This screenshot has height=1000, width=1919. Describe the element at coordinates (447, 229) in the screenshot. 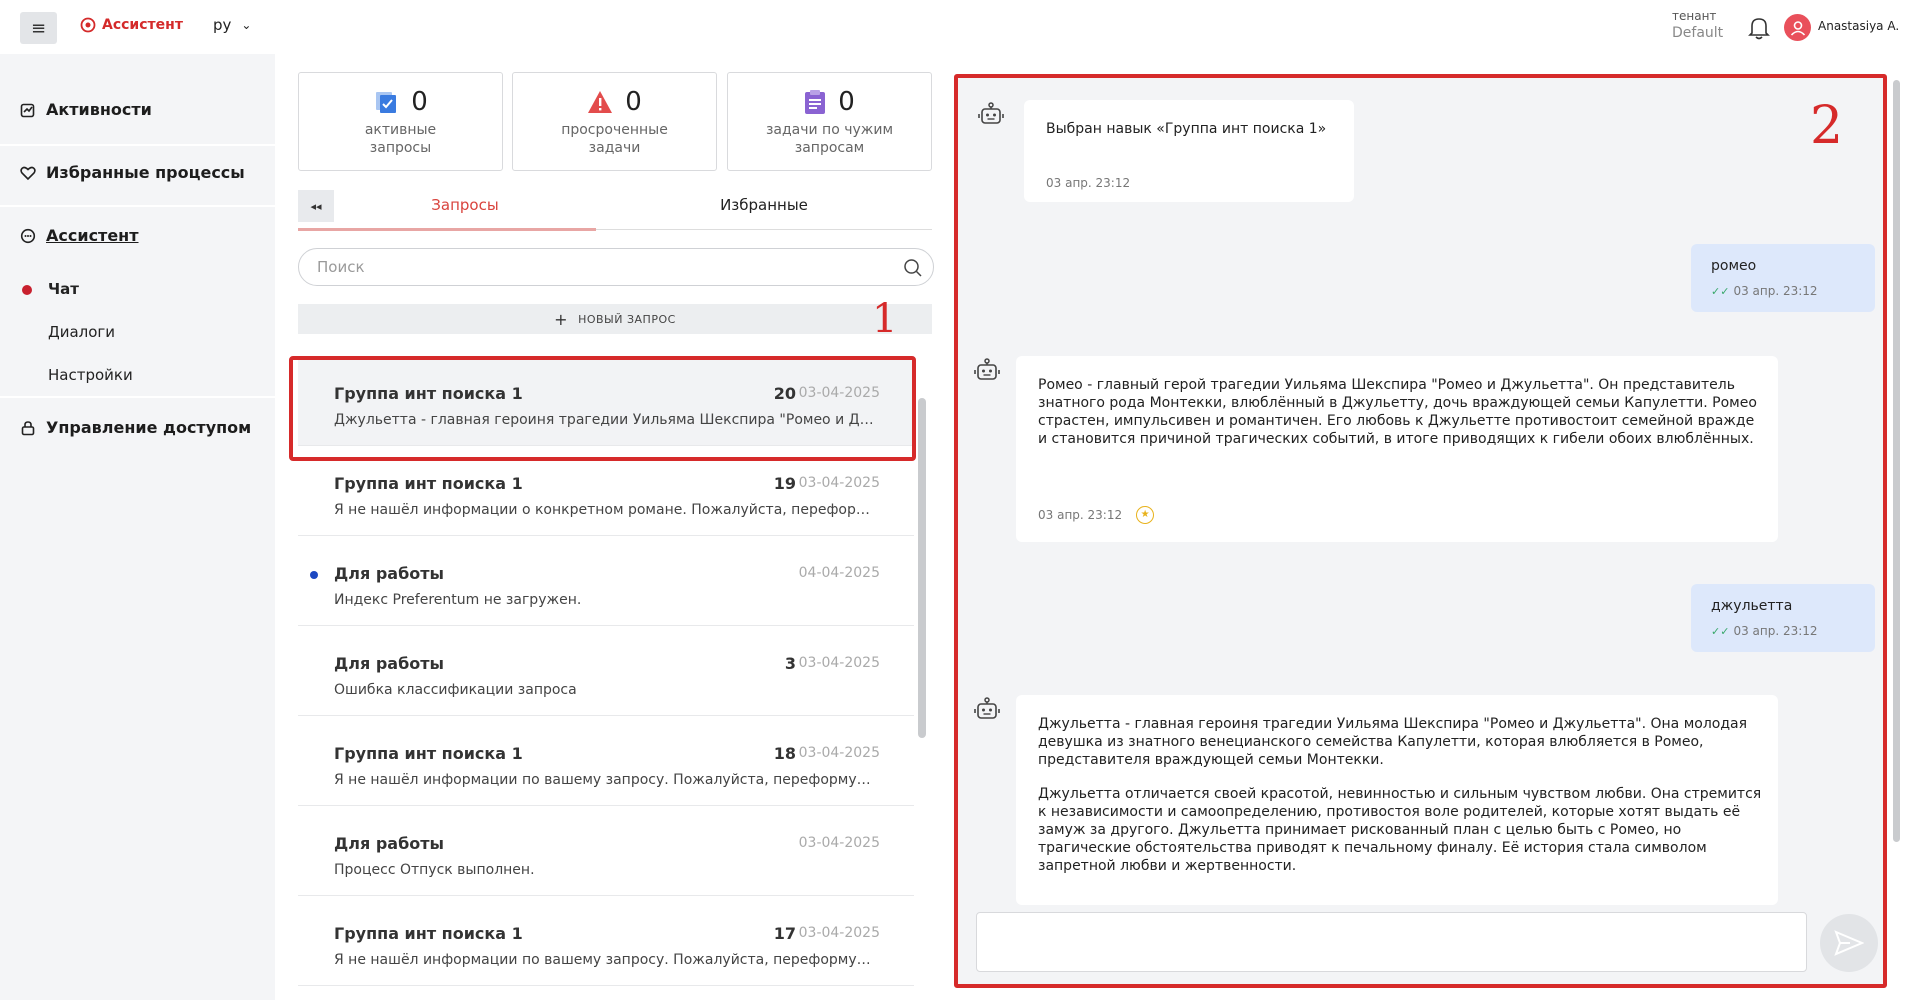

I see `tab-active-underline` at that location.